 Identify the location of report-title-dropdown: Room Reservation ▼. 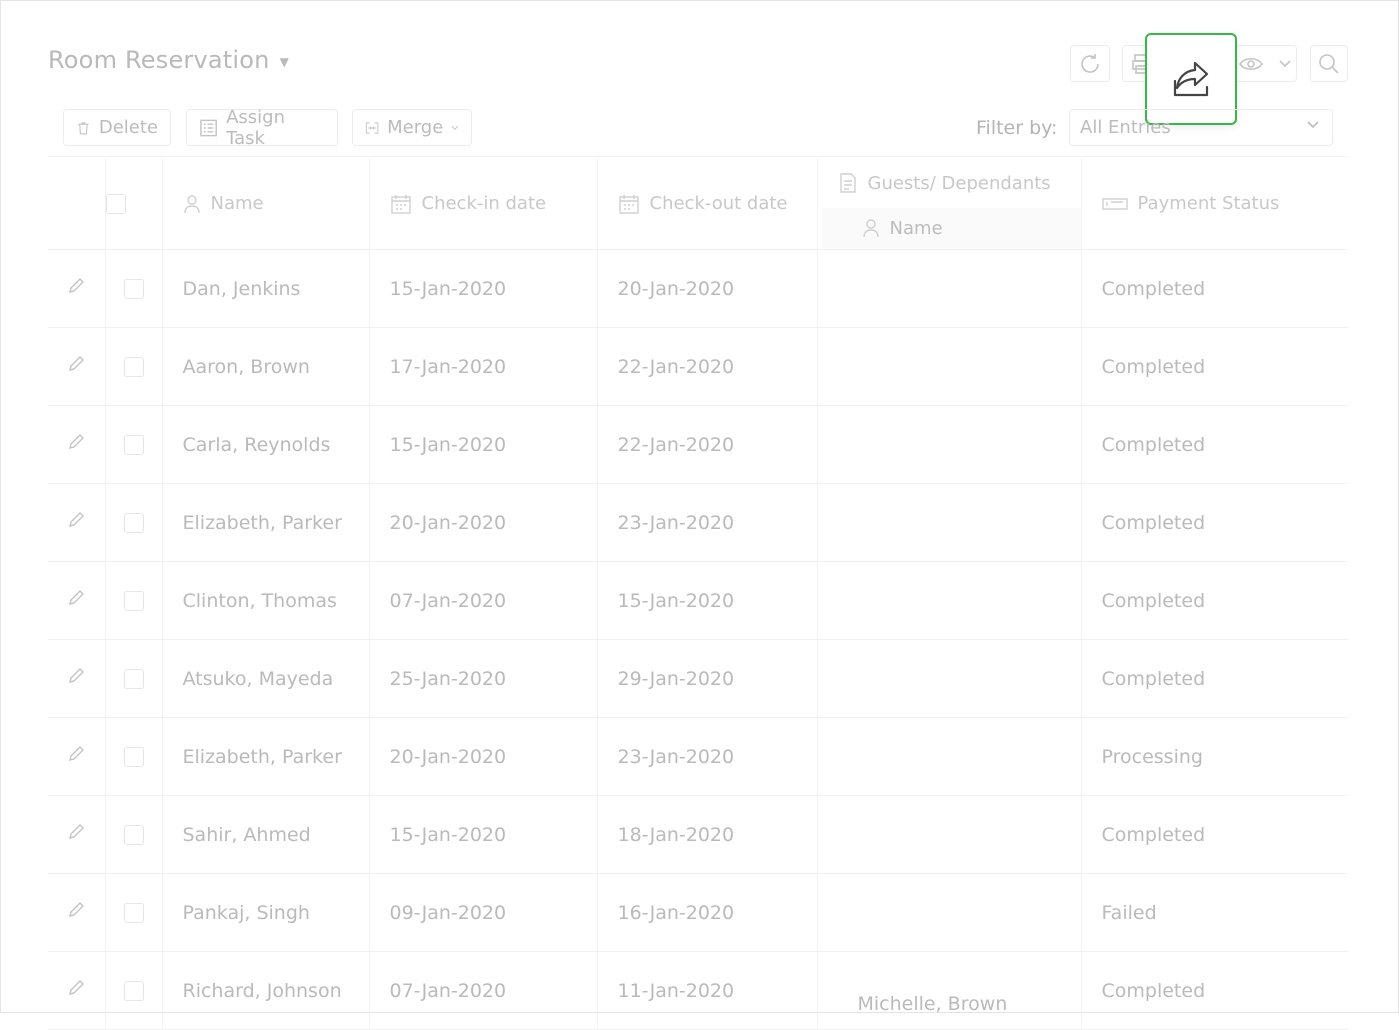
(168, 60).